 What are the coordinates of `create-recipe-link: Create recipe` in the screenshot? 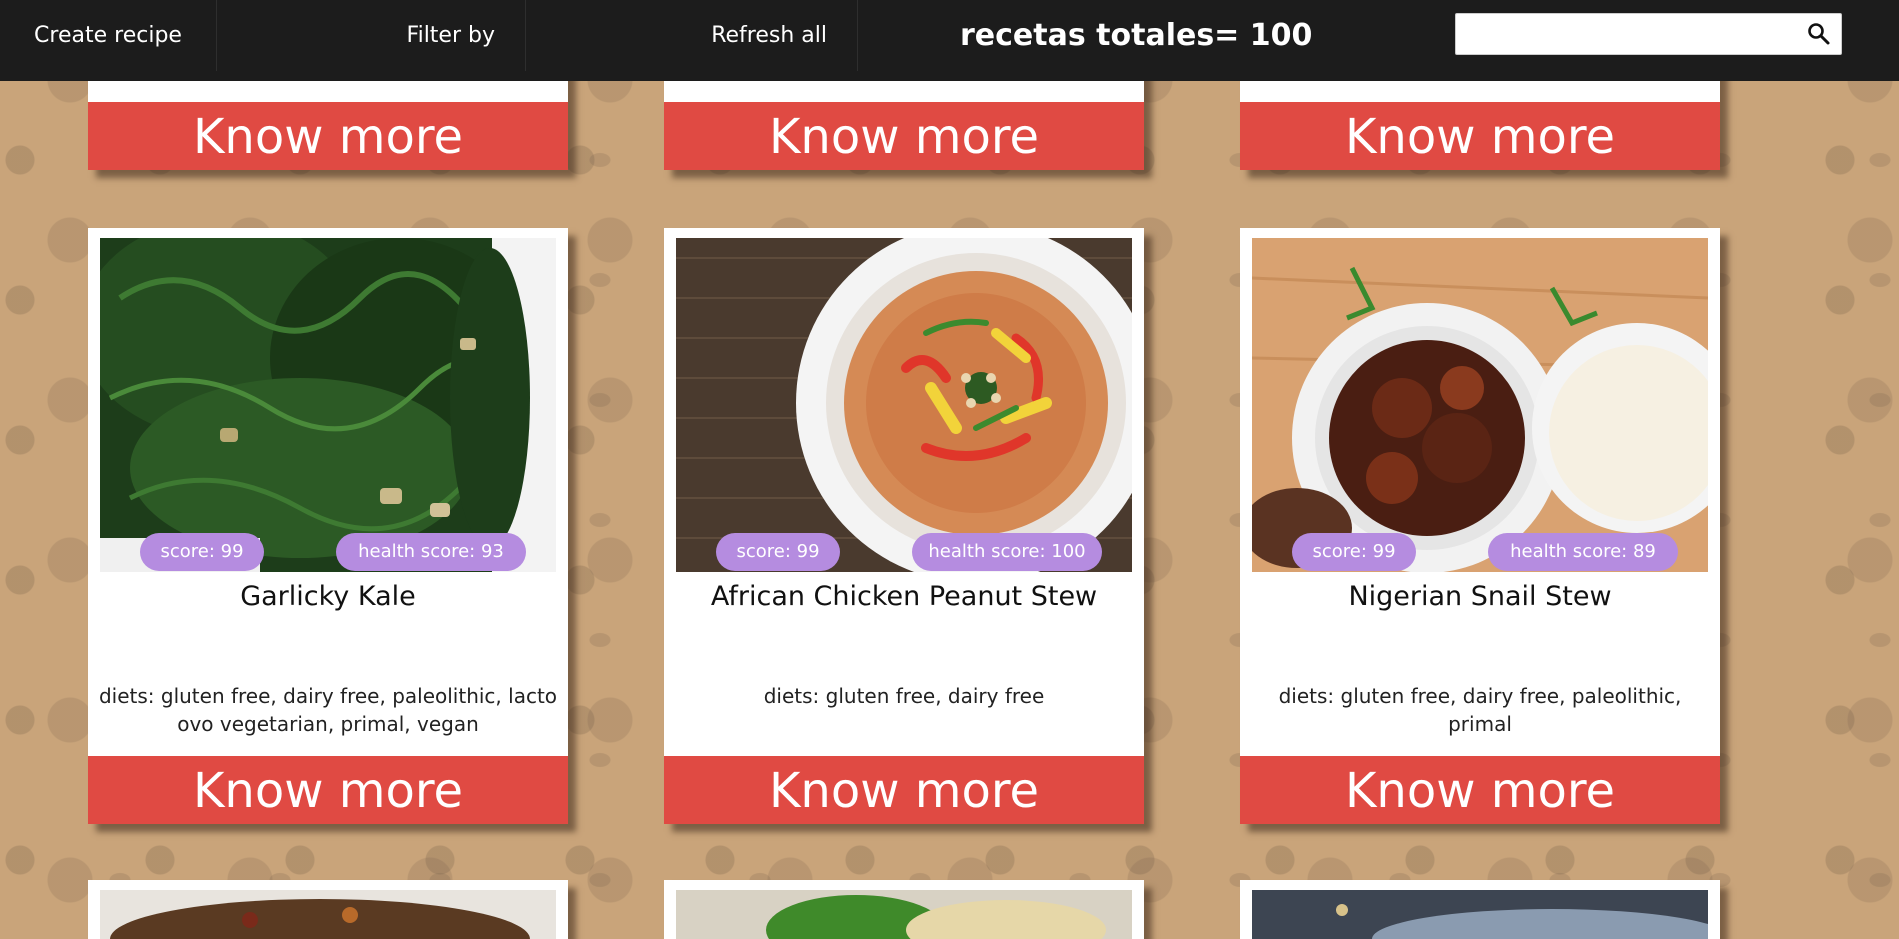 It's located at (108, 35).